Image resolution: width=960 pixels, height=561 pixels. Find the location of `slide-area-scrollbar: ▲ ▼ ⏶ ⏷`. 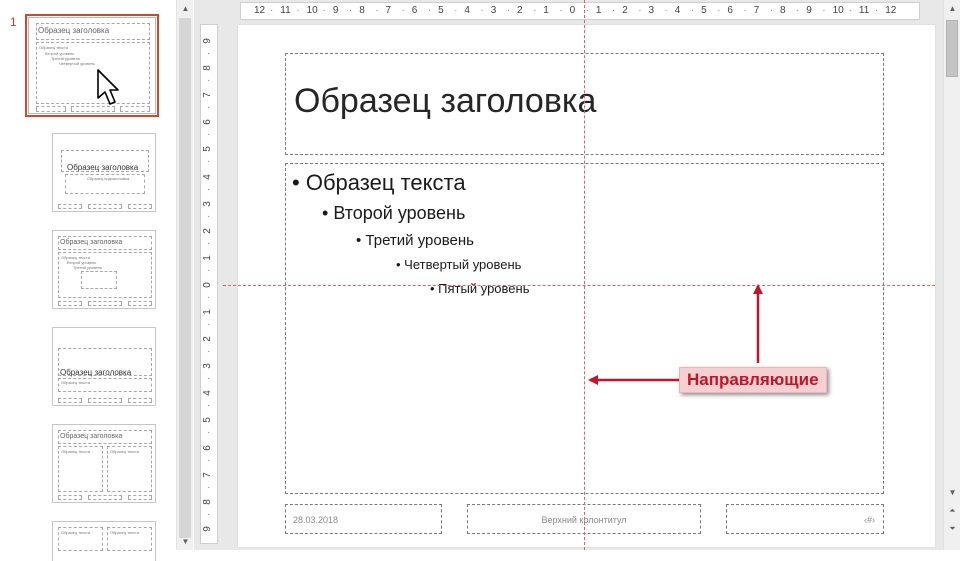

slide-area-scrollbar: ▲ ▼ ⏶ ⏷ is located at coordinates (951, 275).